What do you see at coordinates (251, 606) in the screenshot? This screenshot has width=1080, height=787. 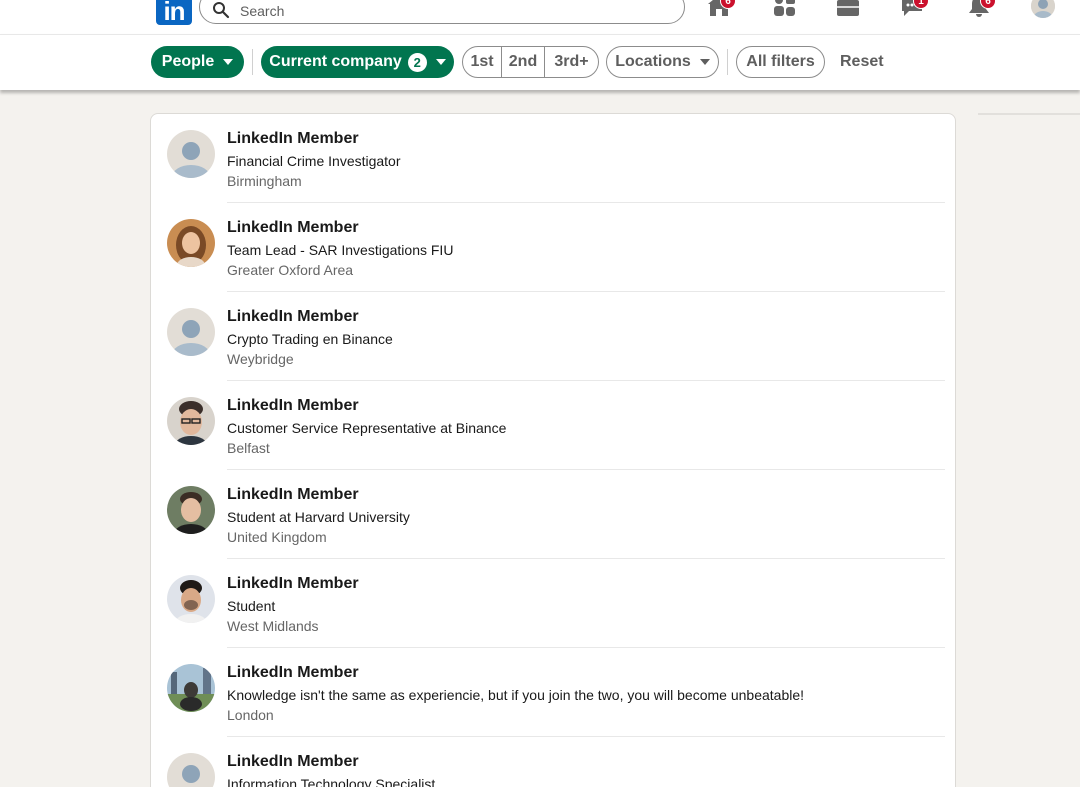 I see `member-headline: Student` at bounding box center [251, 606].